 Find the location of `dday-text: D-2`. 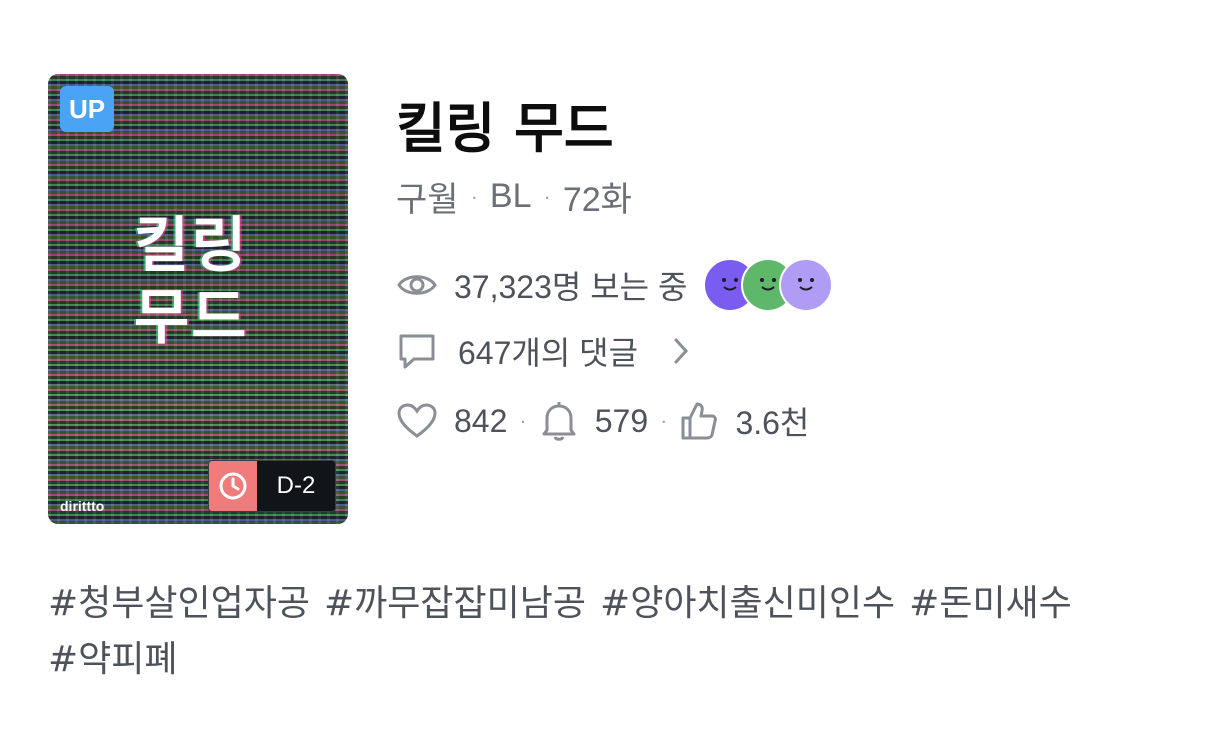

dday-text: D-2 is located at coordinates (296, 485).